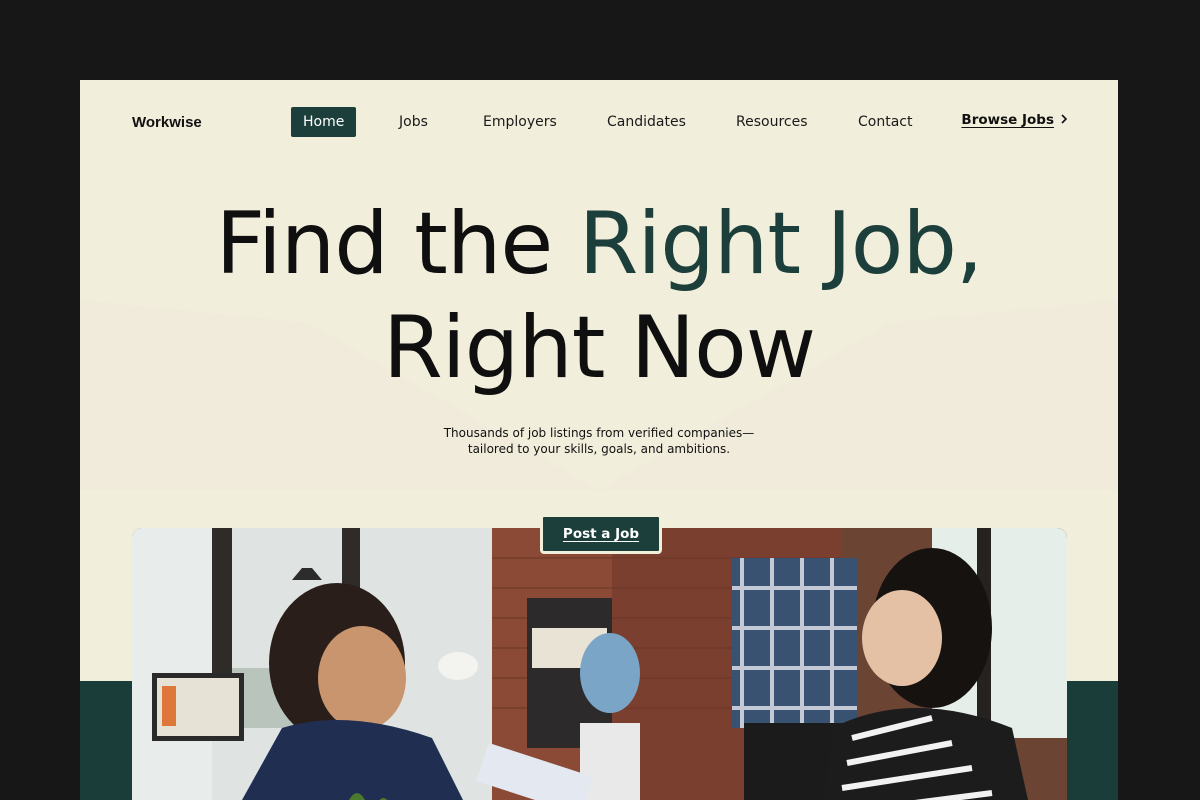  What do you see at coordinates (324, 122) in the screenshot?
I see `nav-home: Home` at bounding box center [324, 122].